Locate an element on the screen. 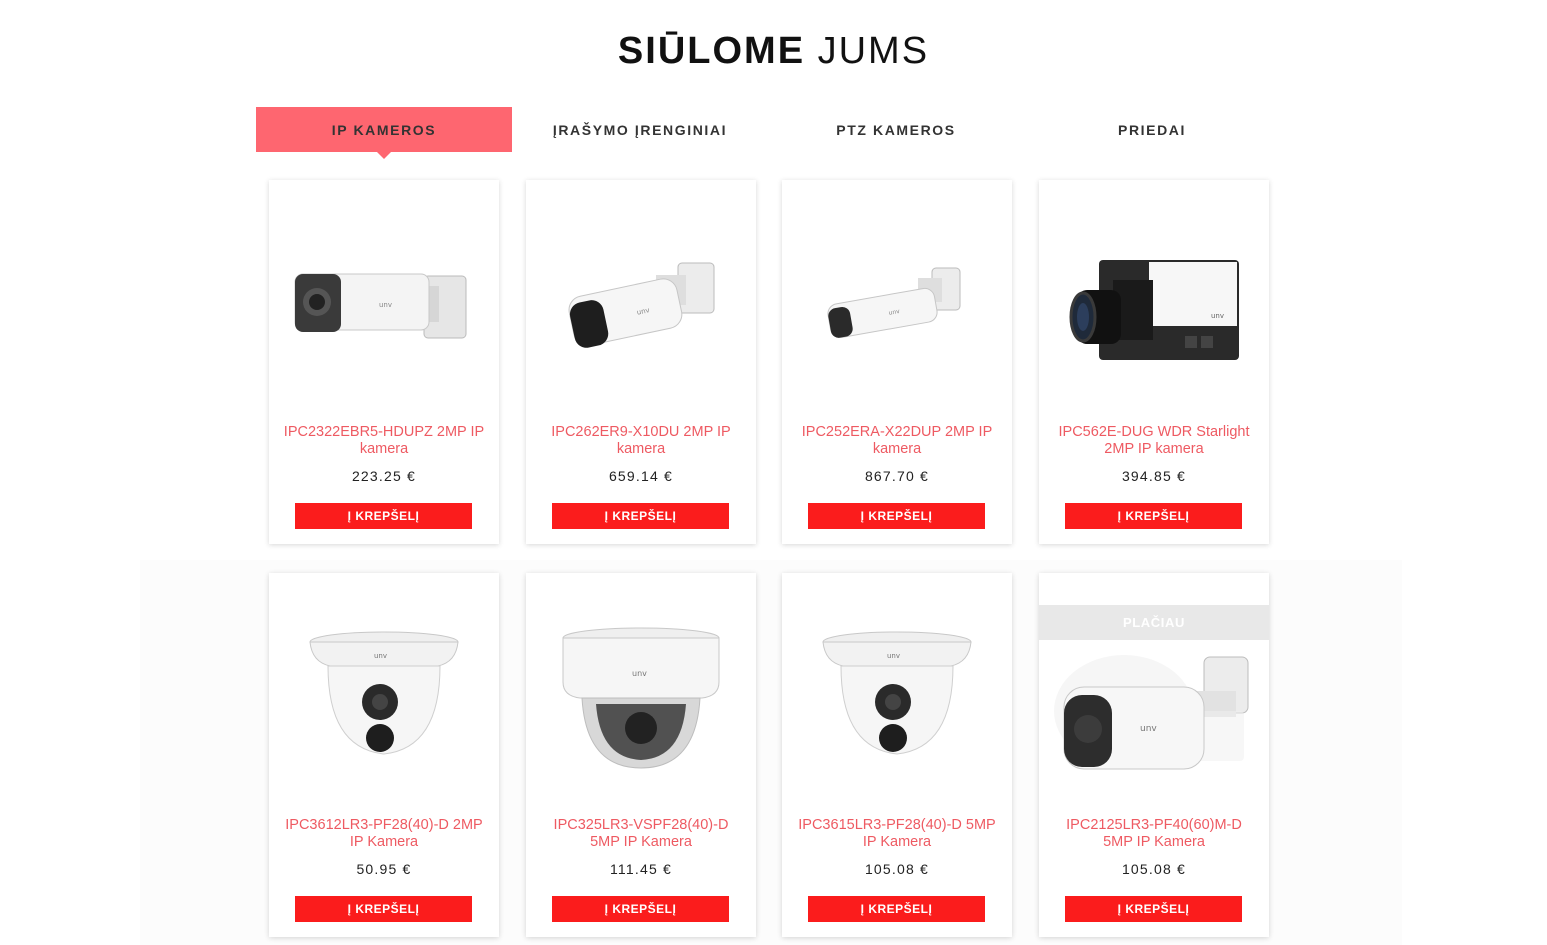 The width and height of the screenshot is (1547, 945). product-name: IPC325LR3-VSPF28(40)-D 5MP IP Kamera is located at coordinates (641, 834).